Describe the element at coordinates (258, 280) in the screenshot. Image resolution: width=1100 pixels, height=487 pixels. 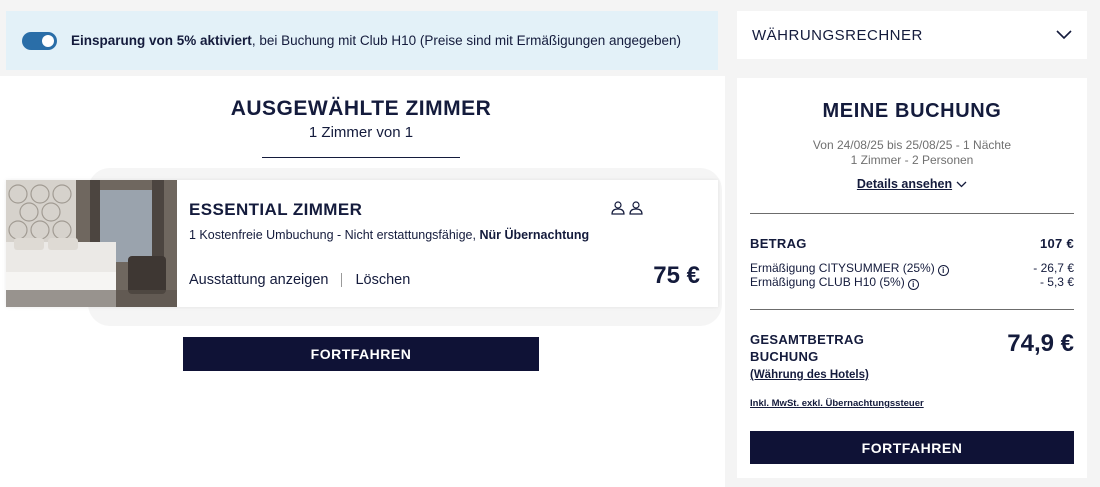
I see `show-amenities-link: Ausstattung anzeigen` at that location.